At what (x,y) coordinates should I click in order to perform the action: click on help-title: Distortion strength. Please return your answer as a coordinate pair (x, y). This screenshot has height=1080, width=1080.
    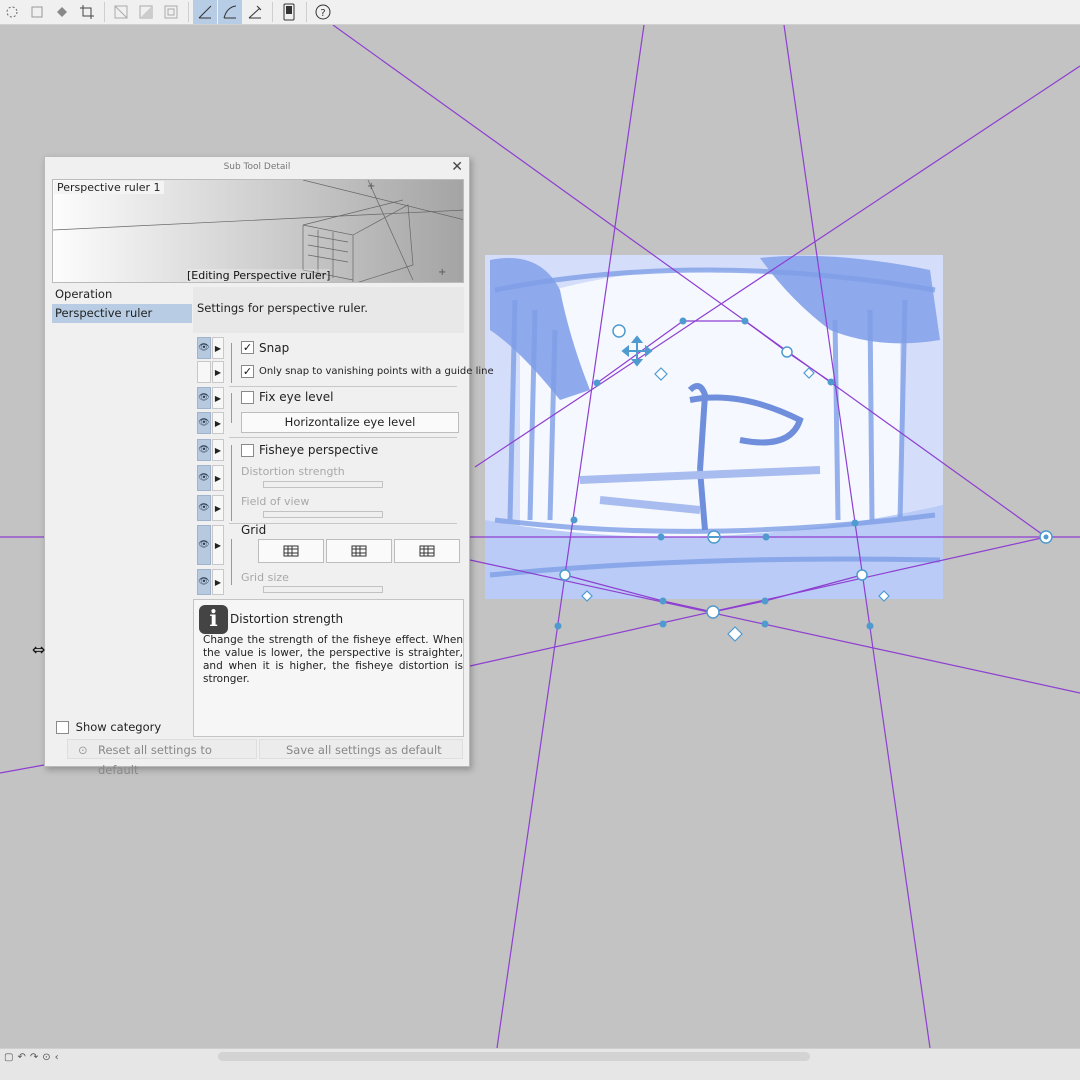
    Looking at the image, I should click on (287, 619).